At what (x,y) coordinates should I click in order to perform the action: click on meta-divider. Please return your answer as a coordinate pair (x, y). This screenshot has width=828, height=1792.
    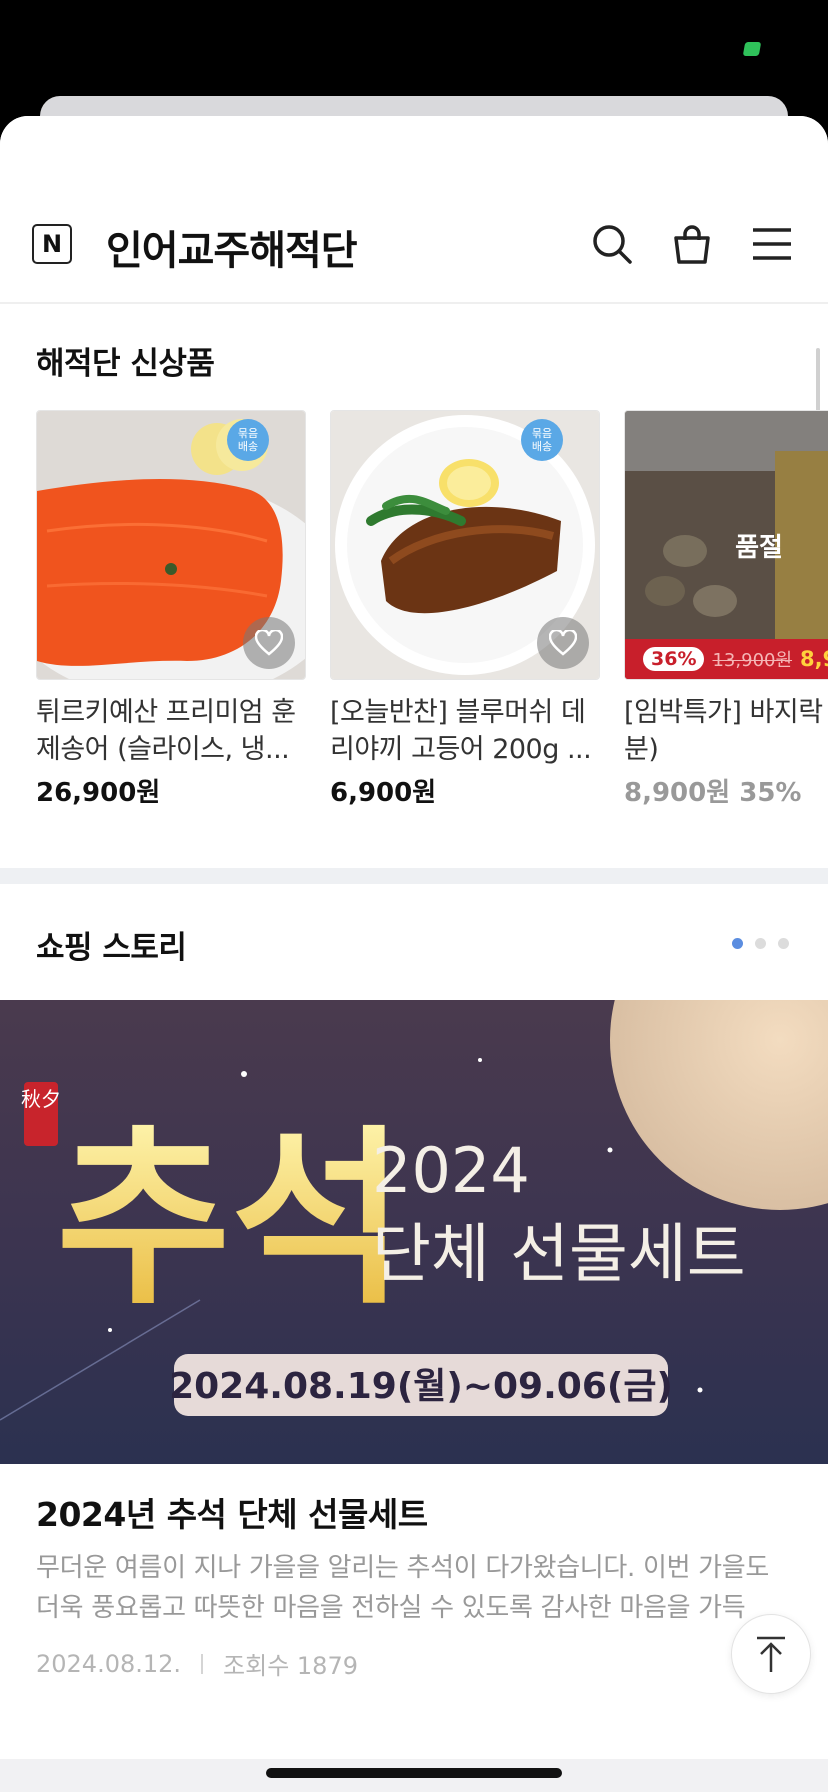
    Looking at the image, I should click on (202, 1663).